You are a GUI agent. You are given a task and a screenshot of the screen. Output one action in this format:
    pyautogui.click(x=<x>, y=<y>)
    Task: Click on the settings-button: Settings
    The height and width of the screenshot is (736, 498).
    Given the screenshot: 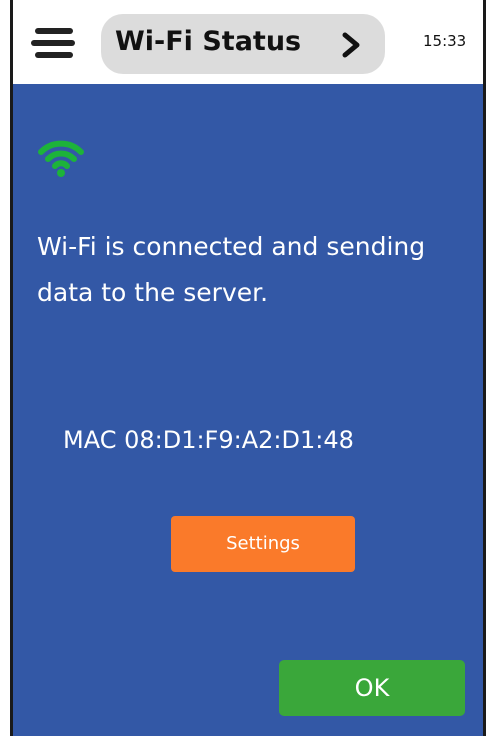 What is the action you would take?
    pyautogui.click(x=263, y=544)
    